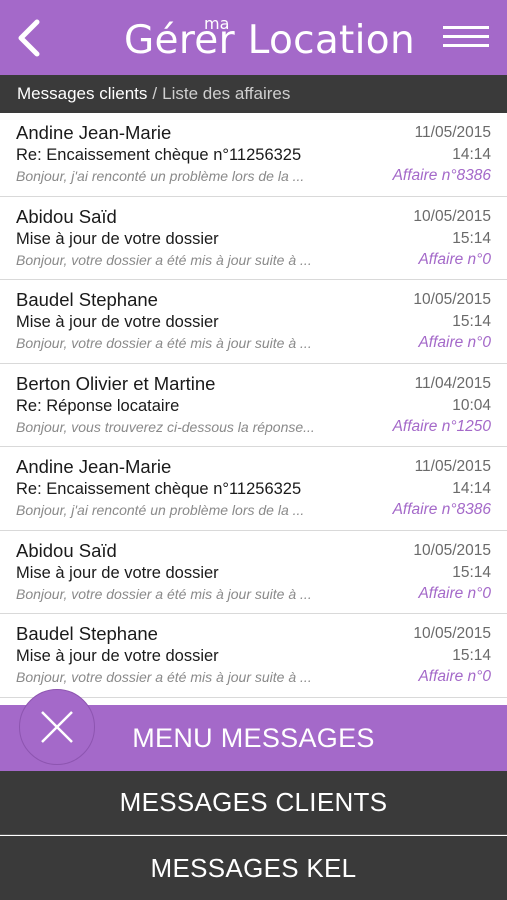  Describe the element at coordinates (98, 405) in the screenshot. I see `message-subject: Re: Réponse locataire` at that location.